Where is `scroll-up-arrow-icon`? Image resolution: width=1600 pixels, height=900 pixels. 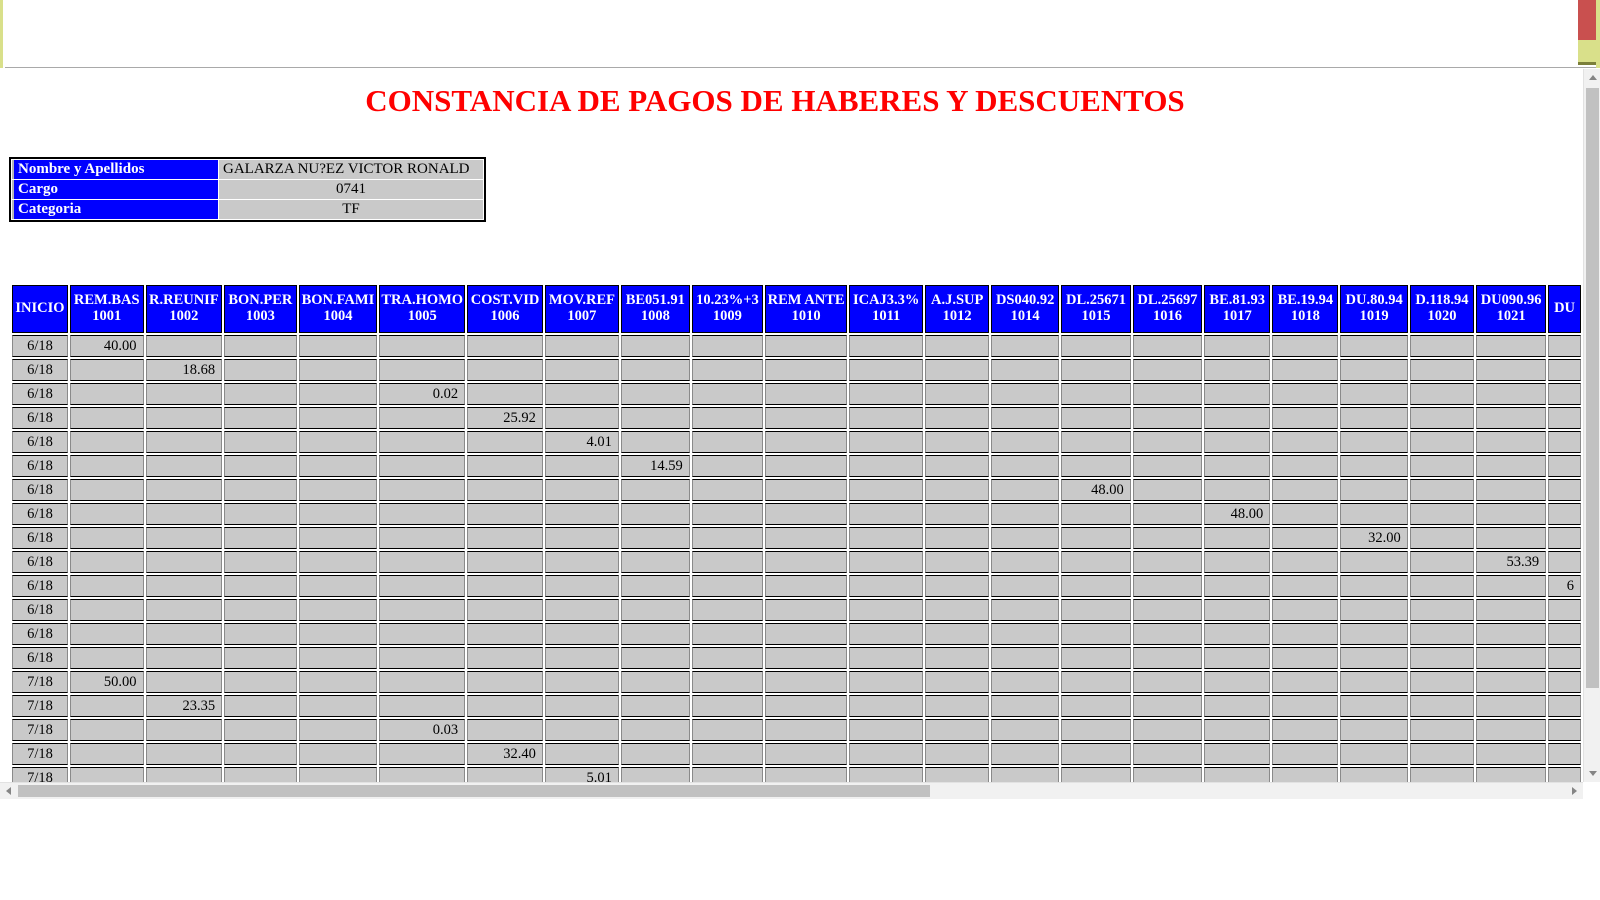
scroll-up-arrow-icon is located at coordinates (1592, 77).